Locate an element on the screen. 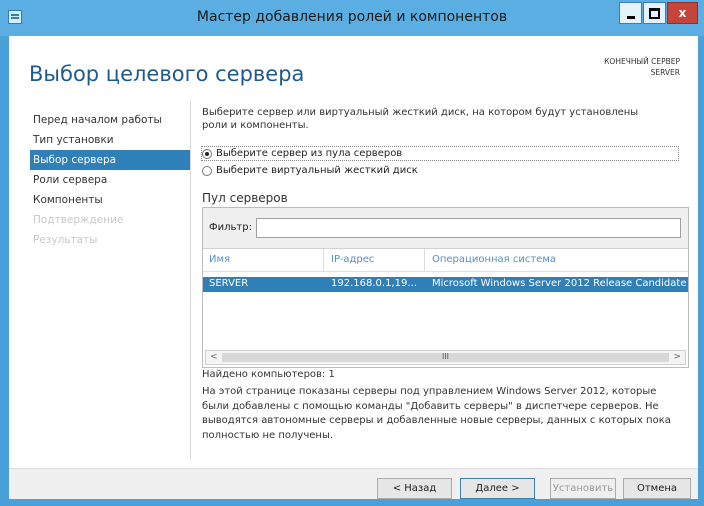 The width and height of the screenshot is (704, 506). nav-item-before-you-begin: Перед началом работы is located at coordinates (110, 120).